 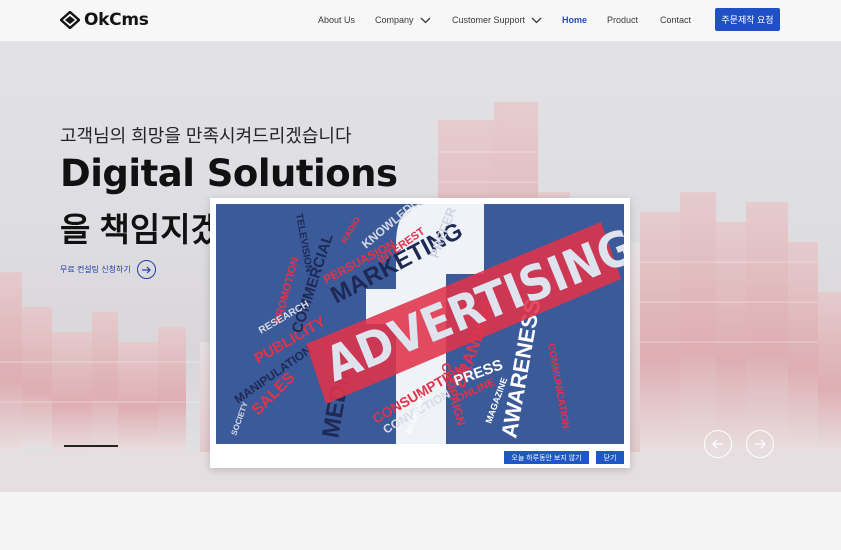 I want to click on arrow-left-icon, so click(x=717, y=444).